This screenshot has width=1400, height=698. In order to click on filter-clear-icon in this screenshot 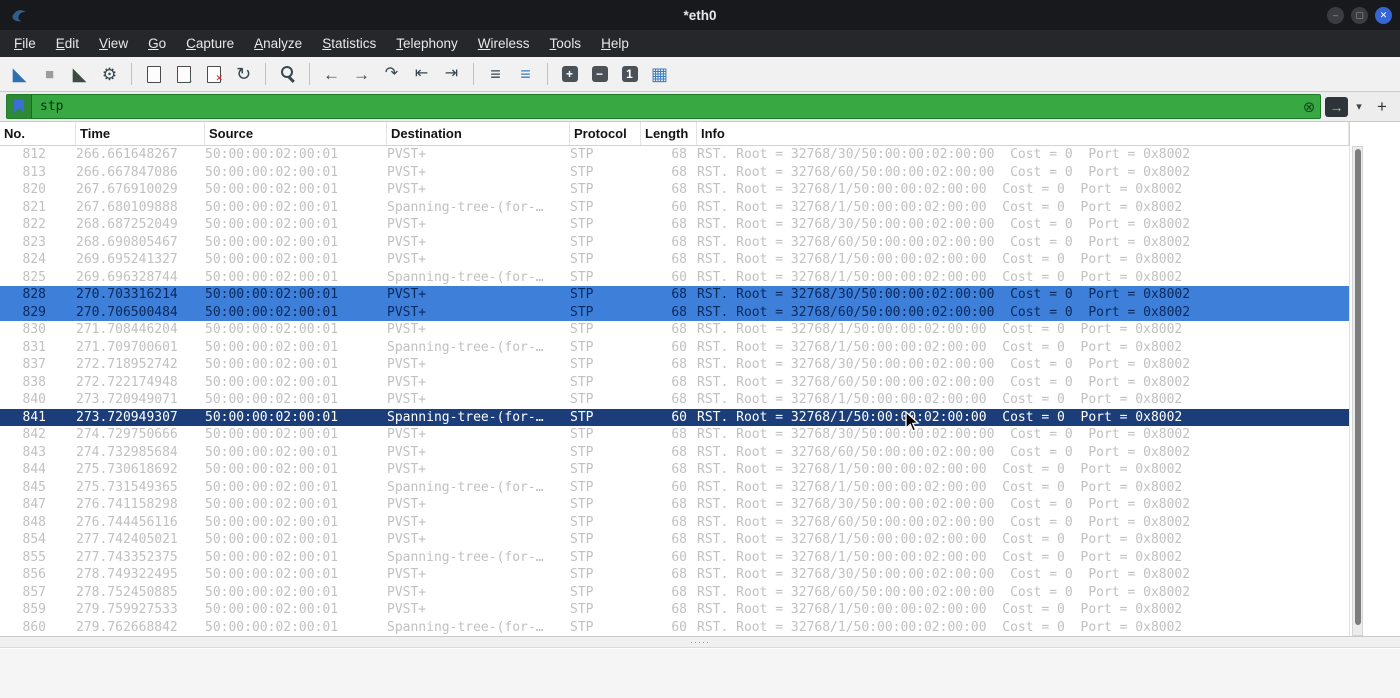, I will do `click(1309, 107)`.